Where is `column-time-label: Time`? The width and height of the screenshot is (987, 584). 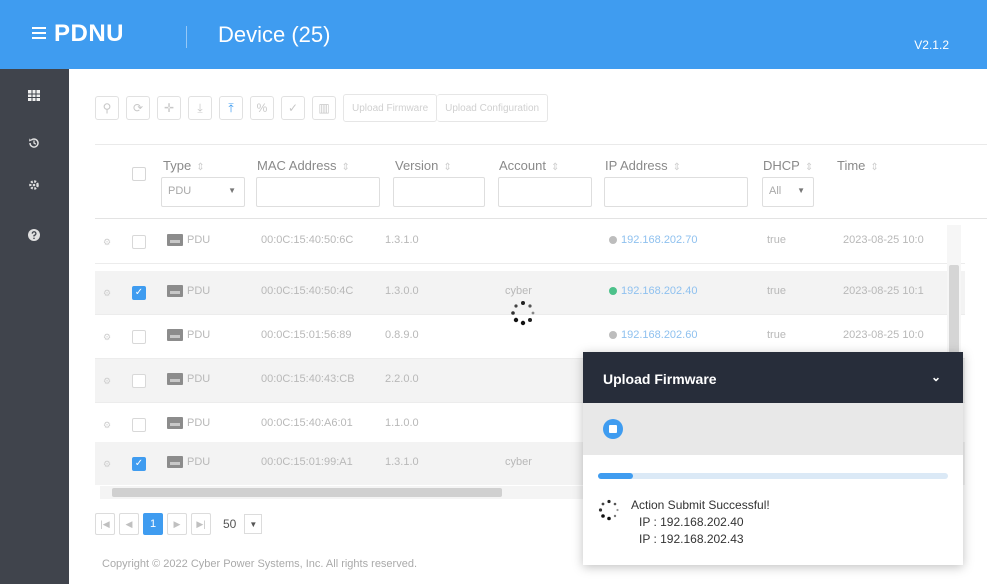
column-time-label: Time is located at coordinates (851, 165).